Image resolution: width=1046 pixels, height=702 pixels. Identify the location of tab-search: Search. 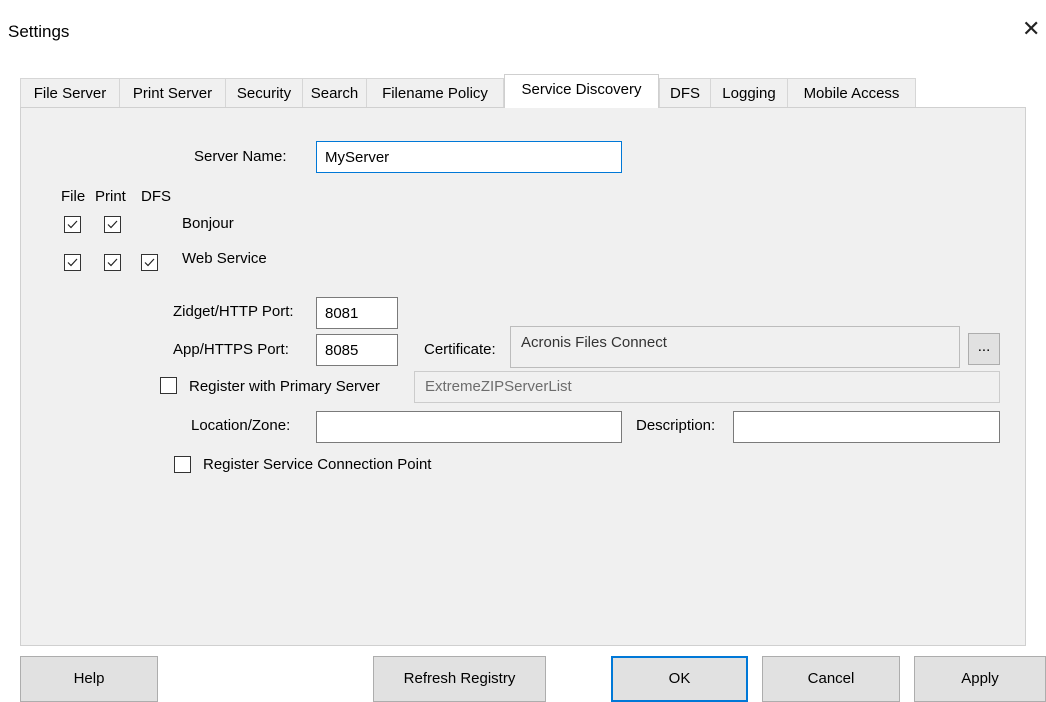
(334, 92).